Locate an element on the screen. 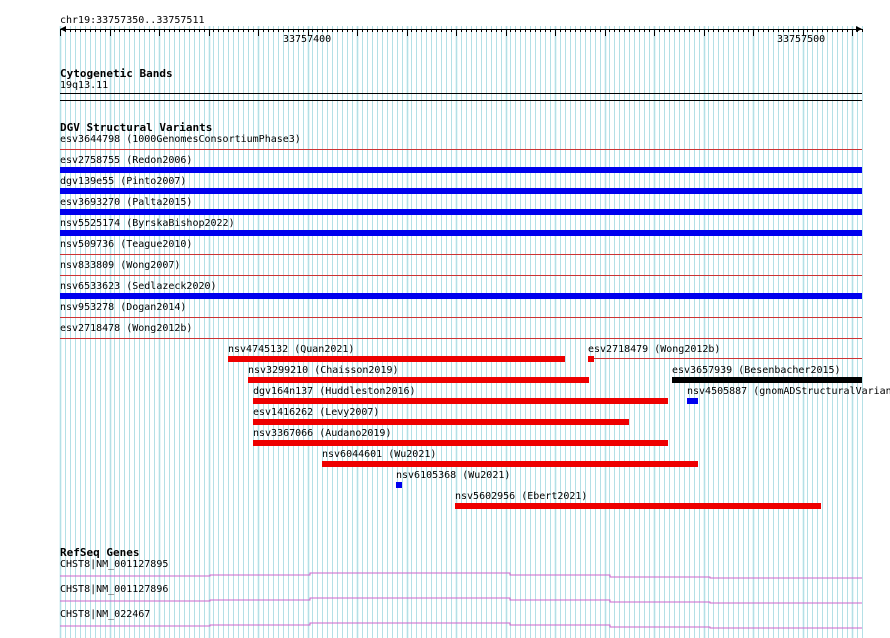 The height and width of the screenshot is (638, 890). feature-label: nsv3299210 (Chaisson2019) is located at coordinates (323, 371).